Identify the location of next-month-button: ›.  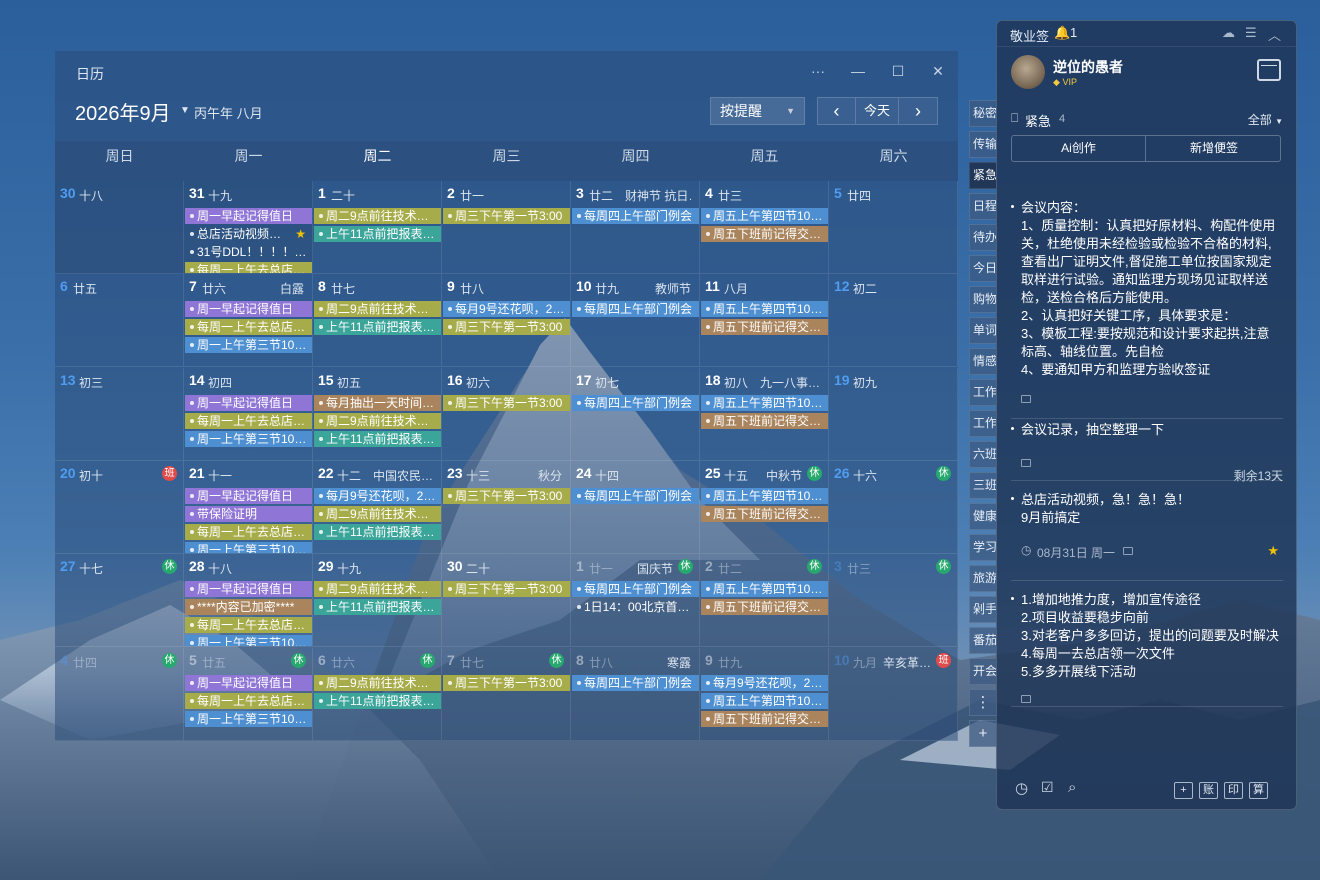
(918, 111).